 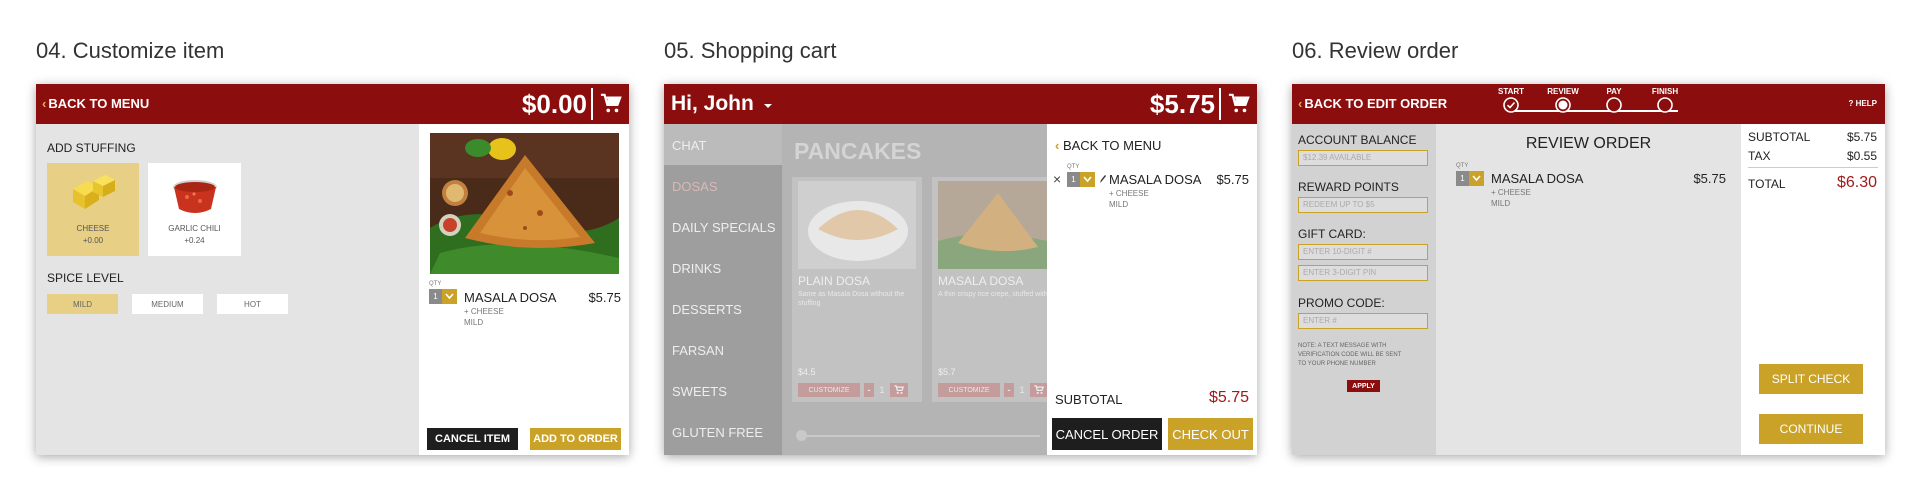 What do you see at coordinates (1363, 252) in the screenshot?
I see `gift-card-number-input: ENTER 10-DIGIT #` at bounding box center [1363, 252].